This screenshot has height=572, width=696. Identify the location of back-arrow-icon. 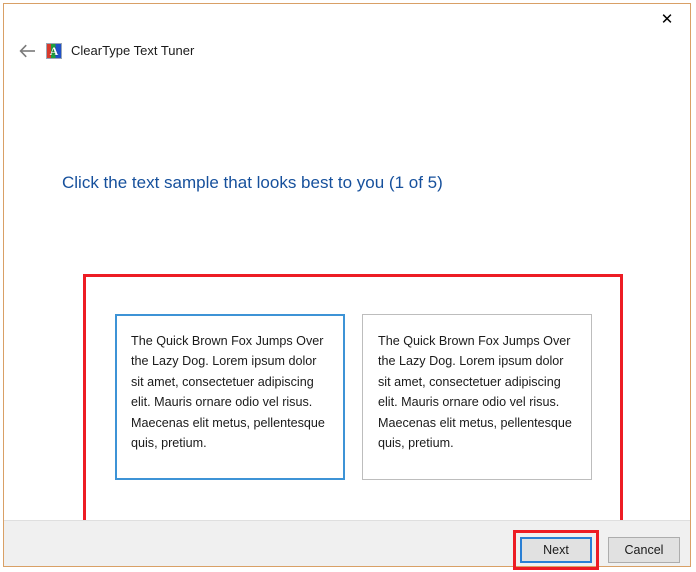
(27, 51).